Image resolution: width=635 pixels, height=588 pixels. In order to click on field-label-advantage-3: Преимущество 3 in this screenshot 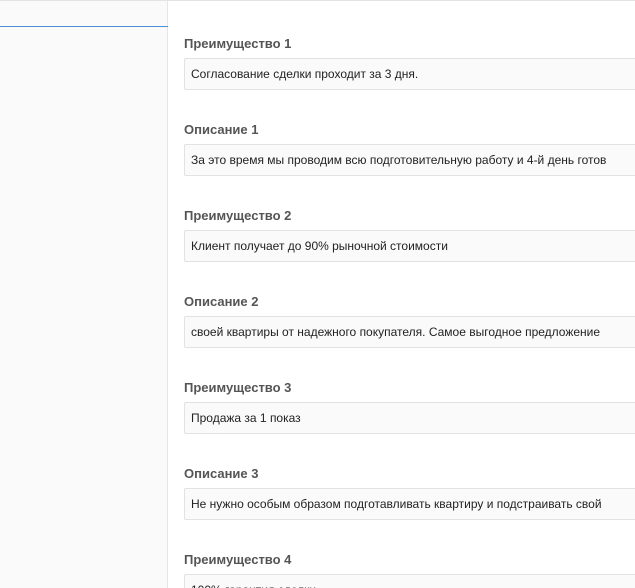, I will do `click(238, 387)`.